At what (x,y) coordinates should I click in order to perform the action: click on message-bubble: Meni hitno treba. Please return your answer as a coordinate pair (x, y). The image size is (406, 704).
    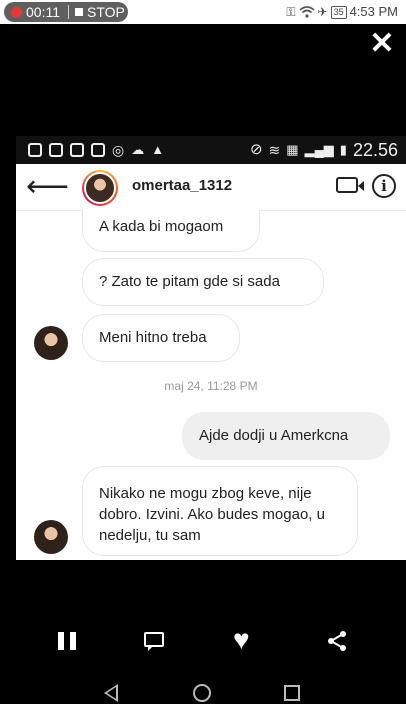
    Looking at the image, I should click on (161, 338).